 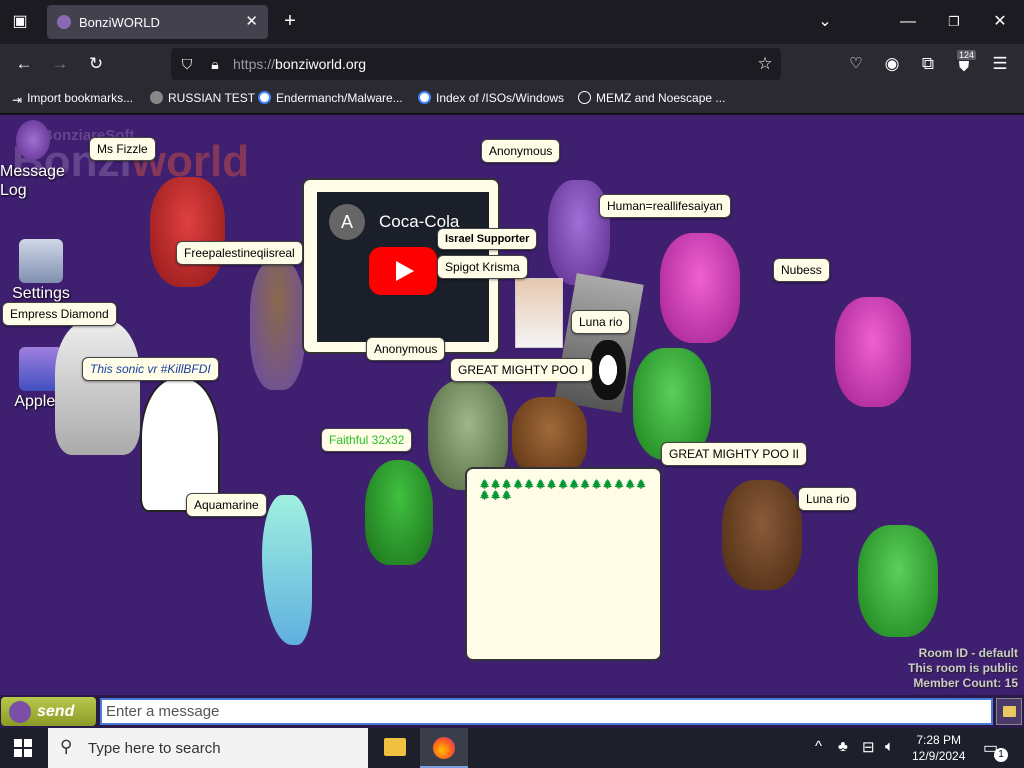 I want to click on message-input, so click(x=546, y=711).